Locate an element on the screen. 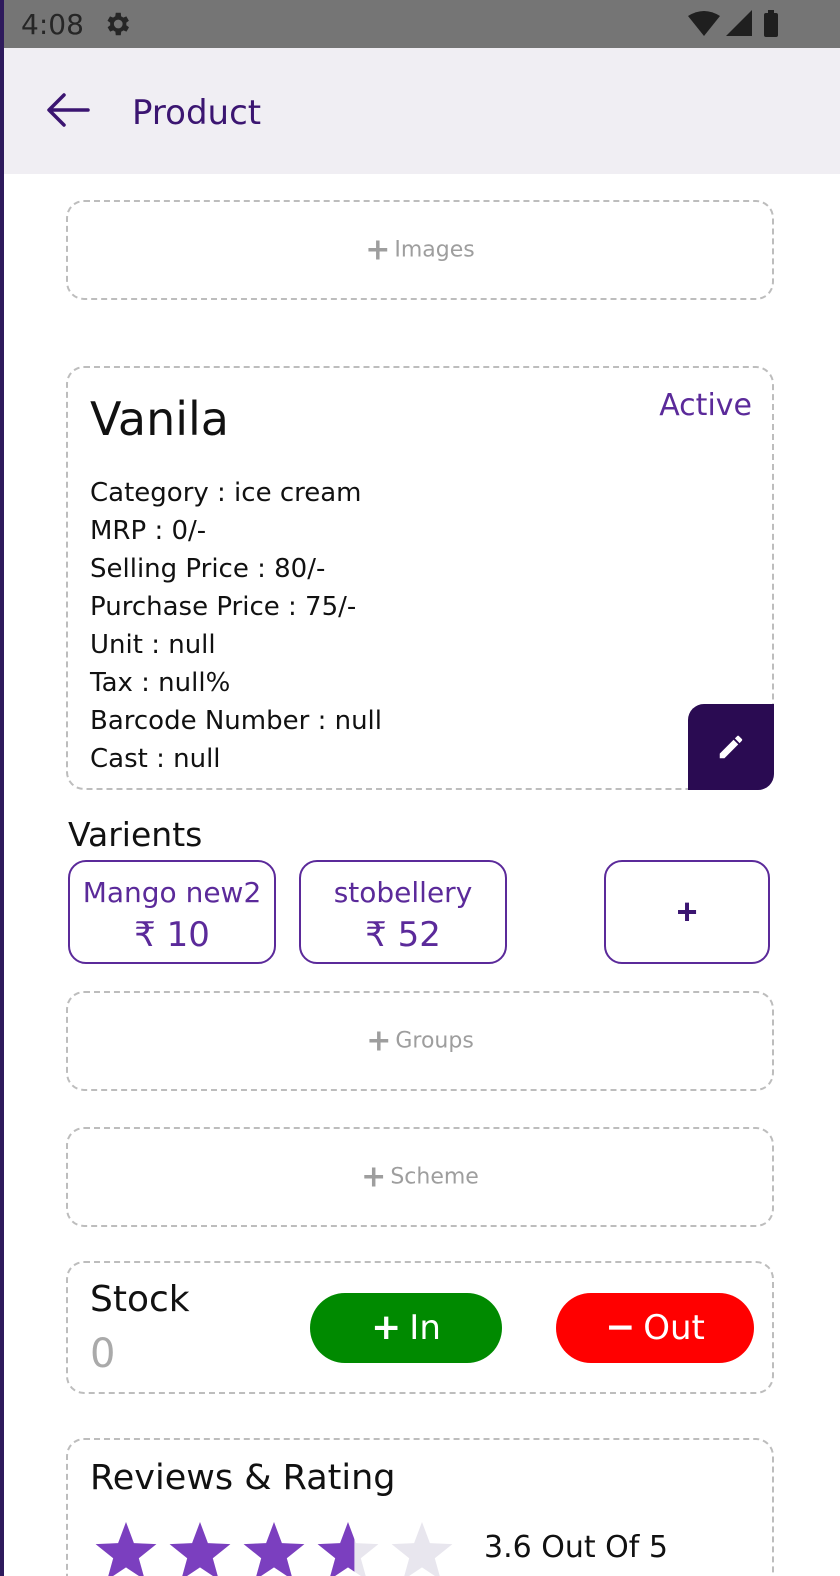 The height and width of the screenshot is (1576, 840). variant-chip: Mango new2 ₹ 10 is located at coordinates (172, 912).